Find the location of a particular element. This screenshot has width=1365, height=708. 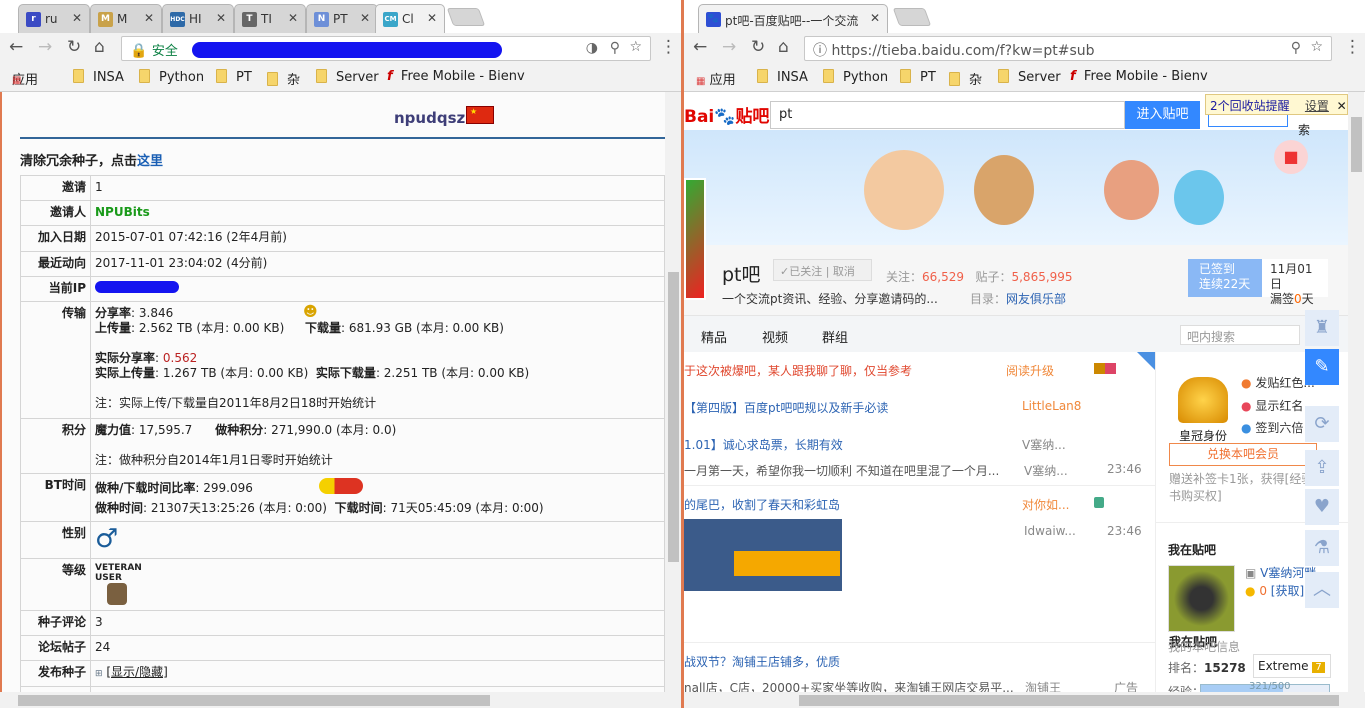

ad-title: 战双节？淘铺王店铺多，优质 is located at coordinates (762, 661).